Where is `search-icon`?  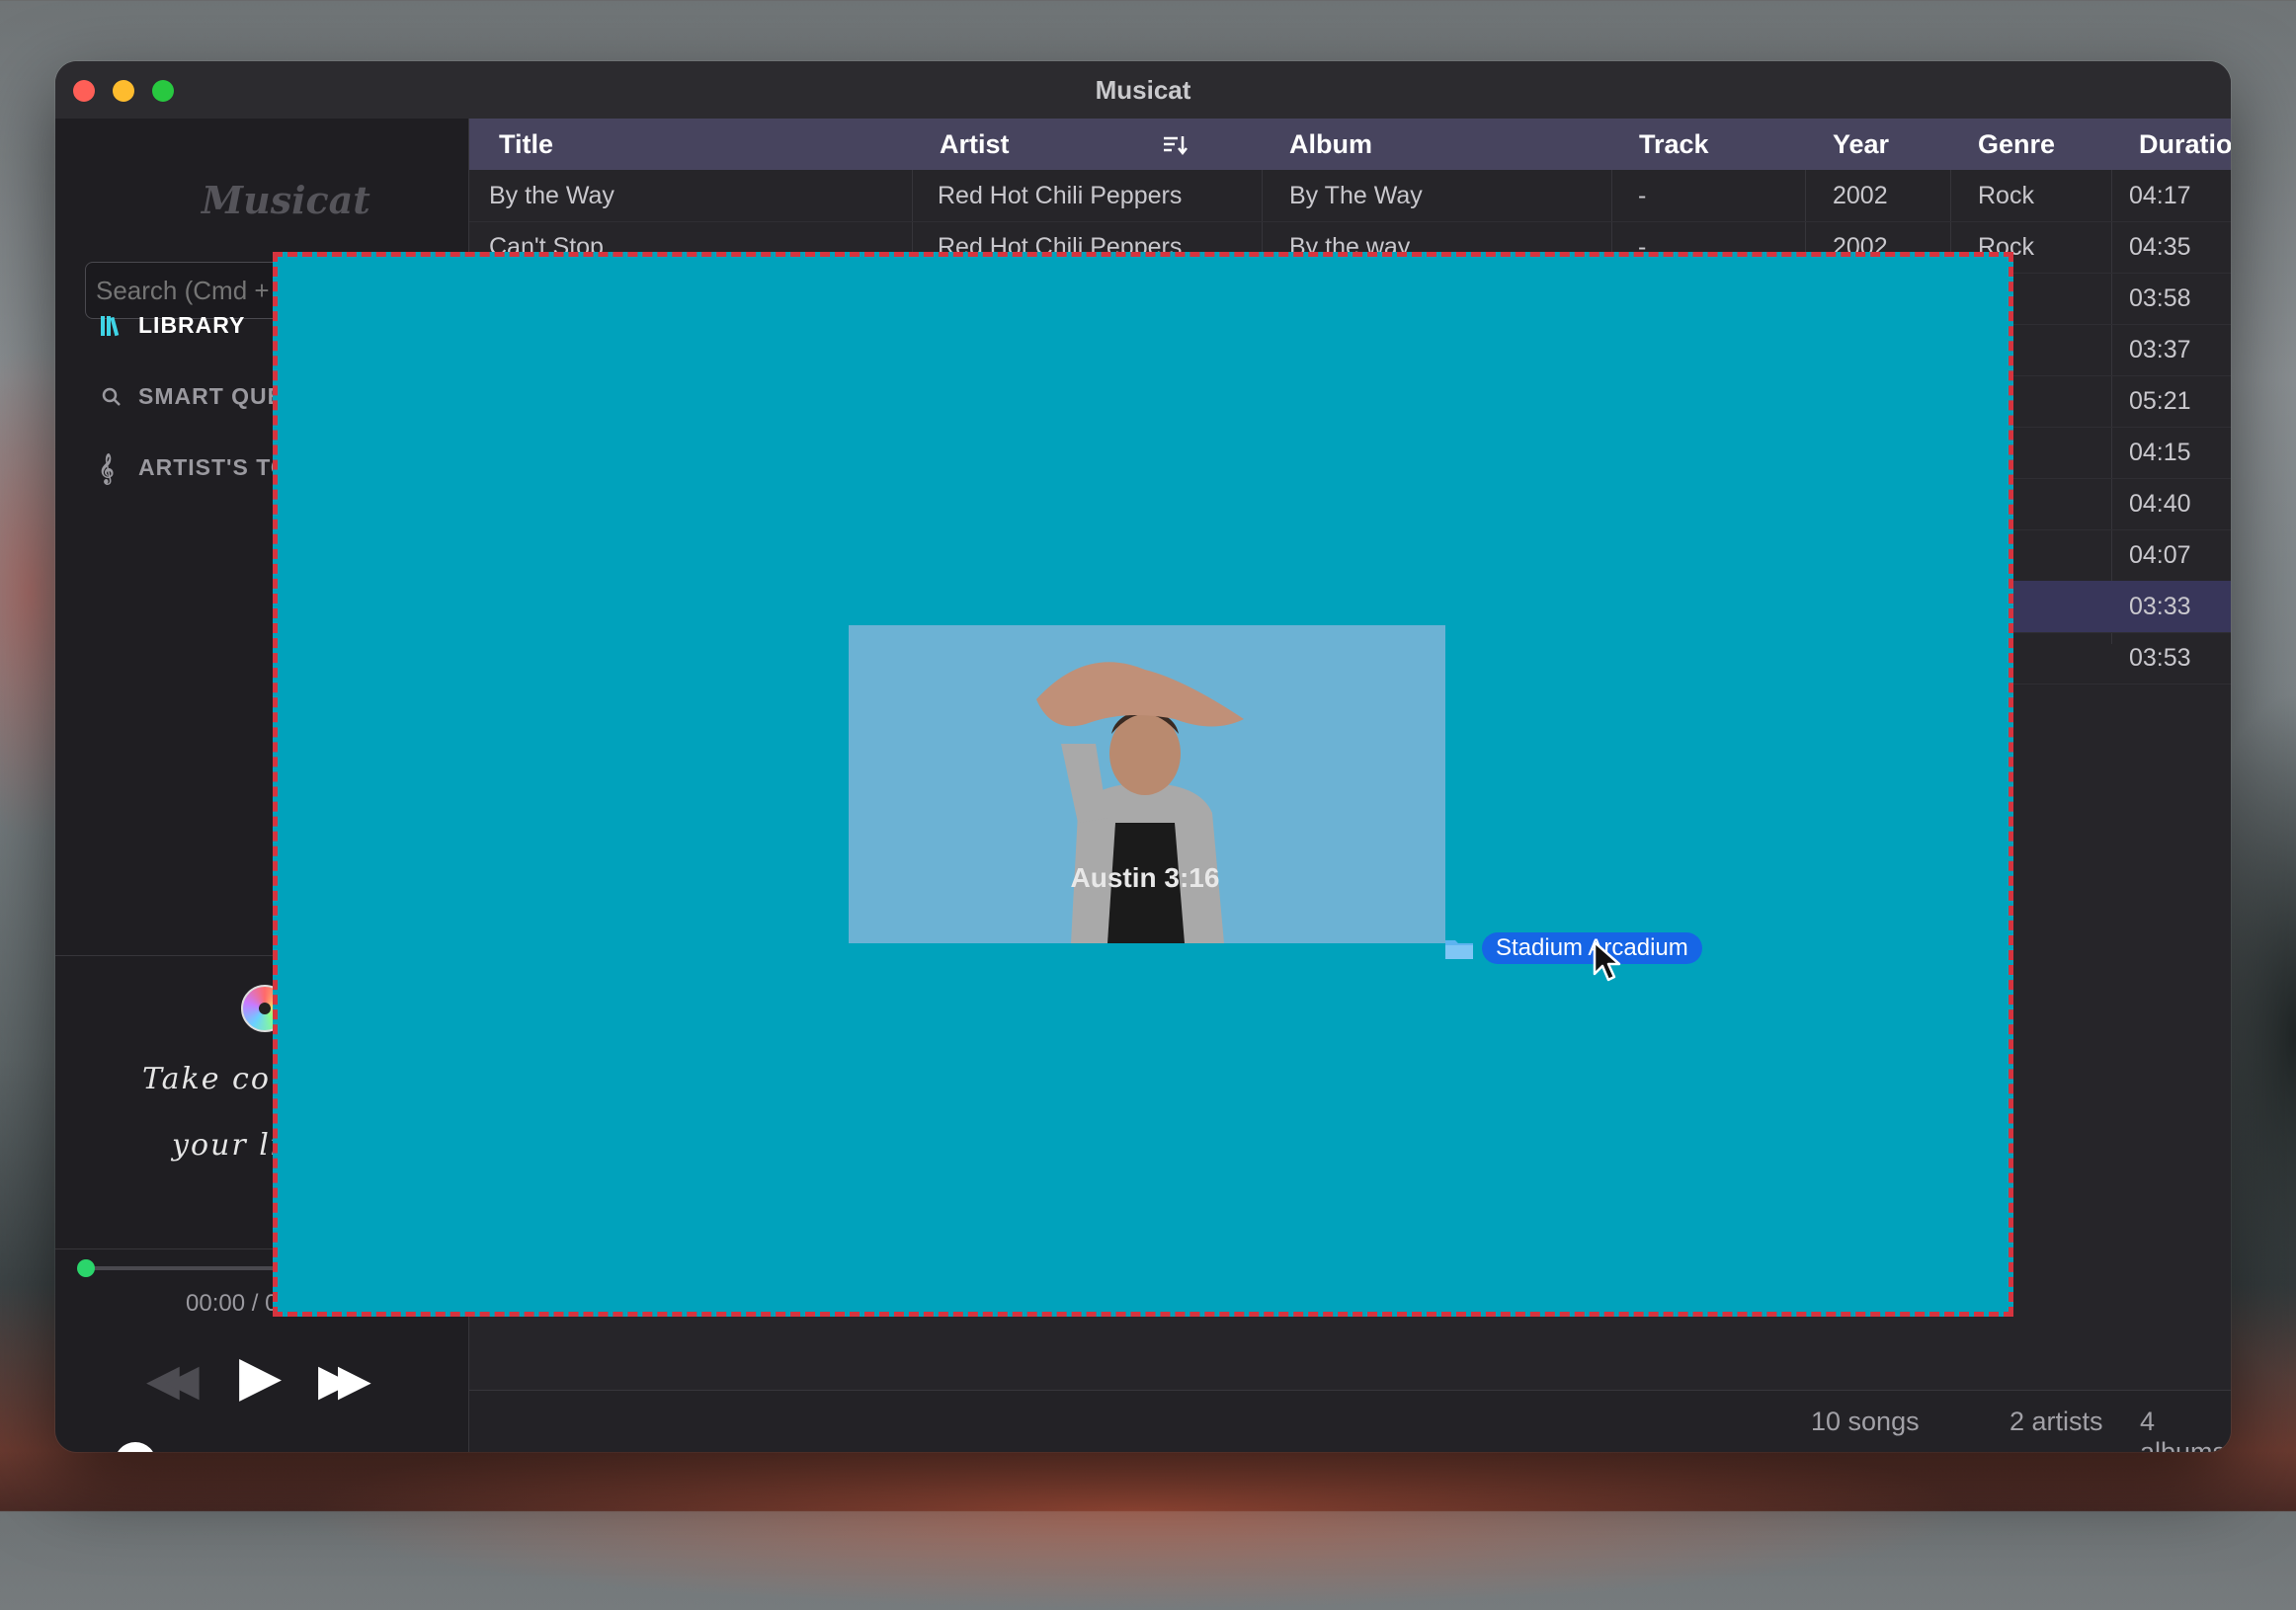
search-icon is located at coordinates (111, 397).